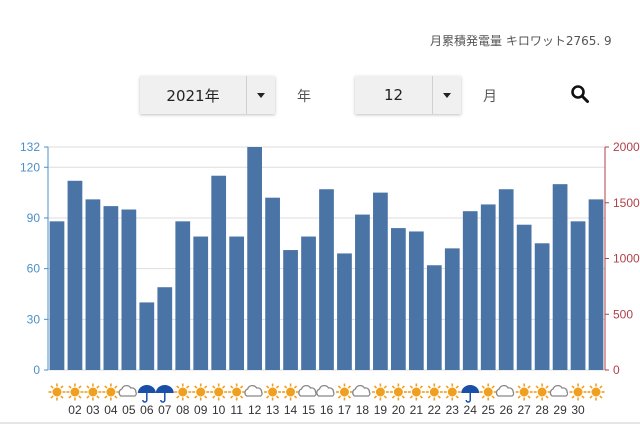 This screenshot has height=426, width=640. I want to click on x-tick-label: 26, so click(506, 410).